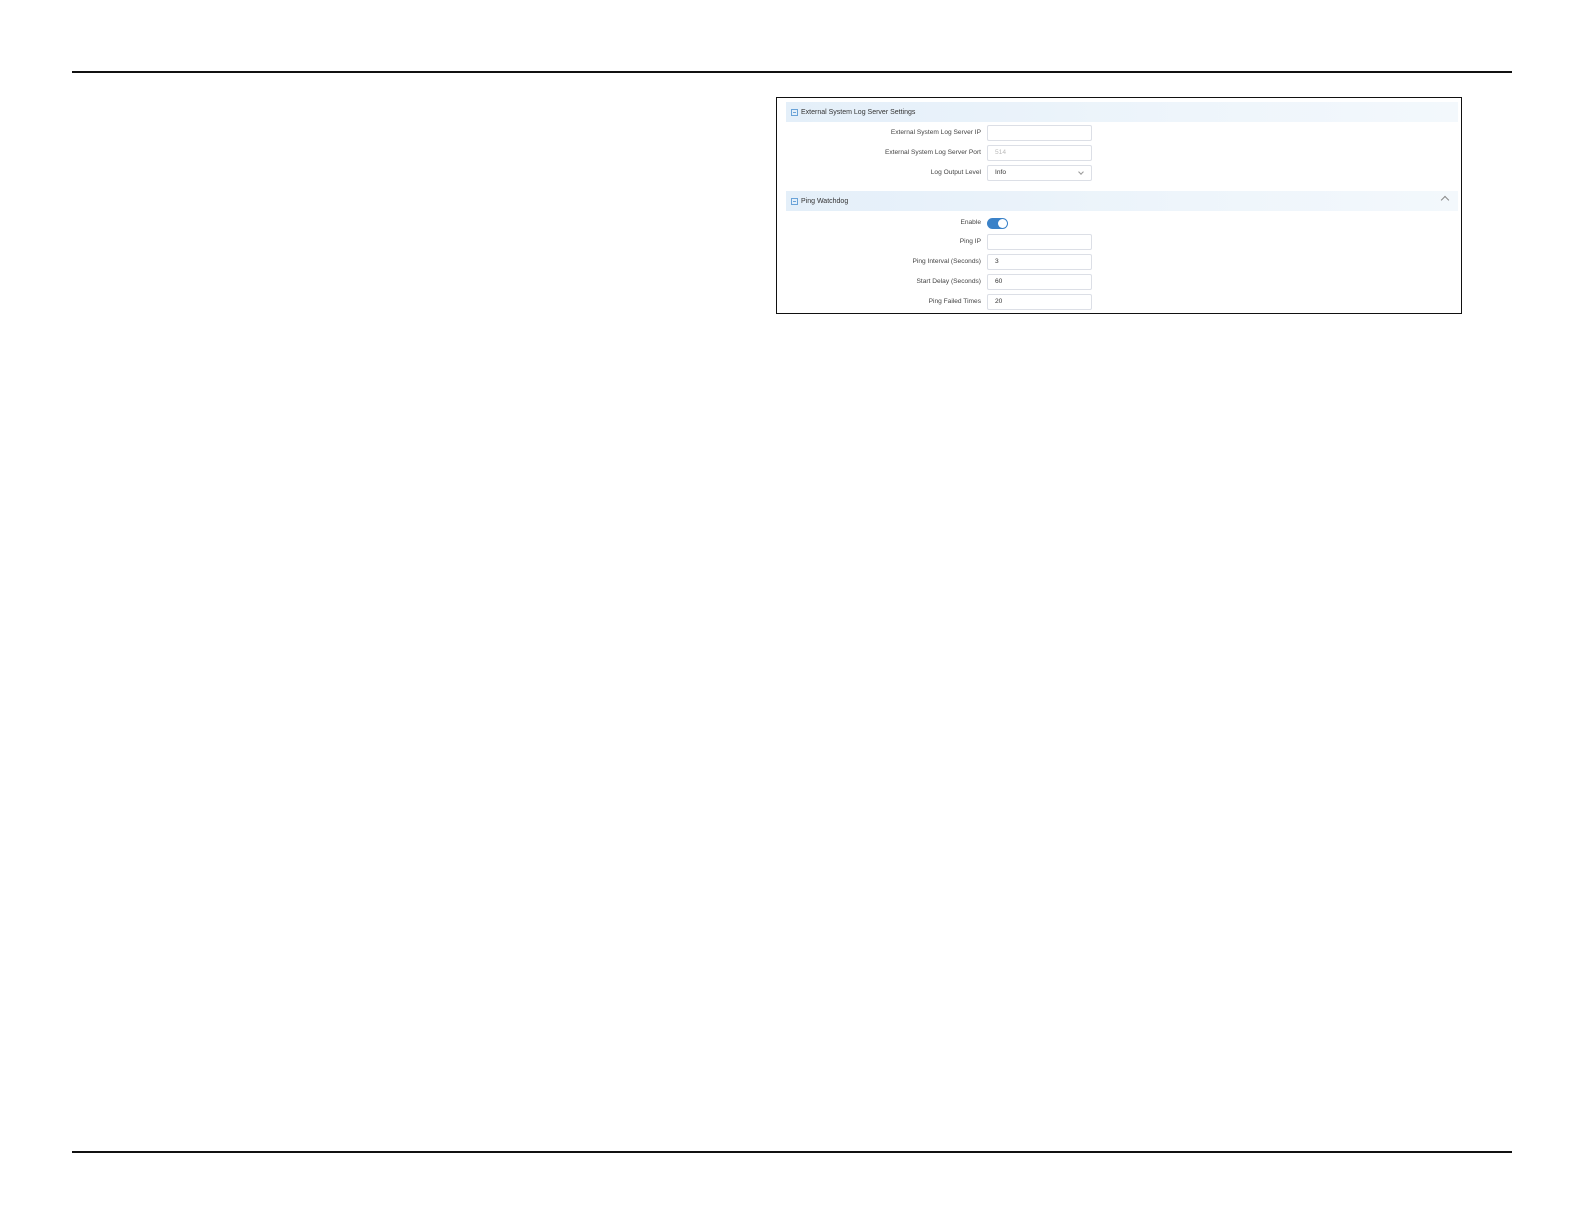 The height and width of the screenshot is (1224, 1584). I want to click on start-delay-label: Start Delay (Seconds), so click(949, 281).